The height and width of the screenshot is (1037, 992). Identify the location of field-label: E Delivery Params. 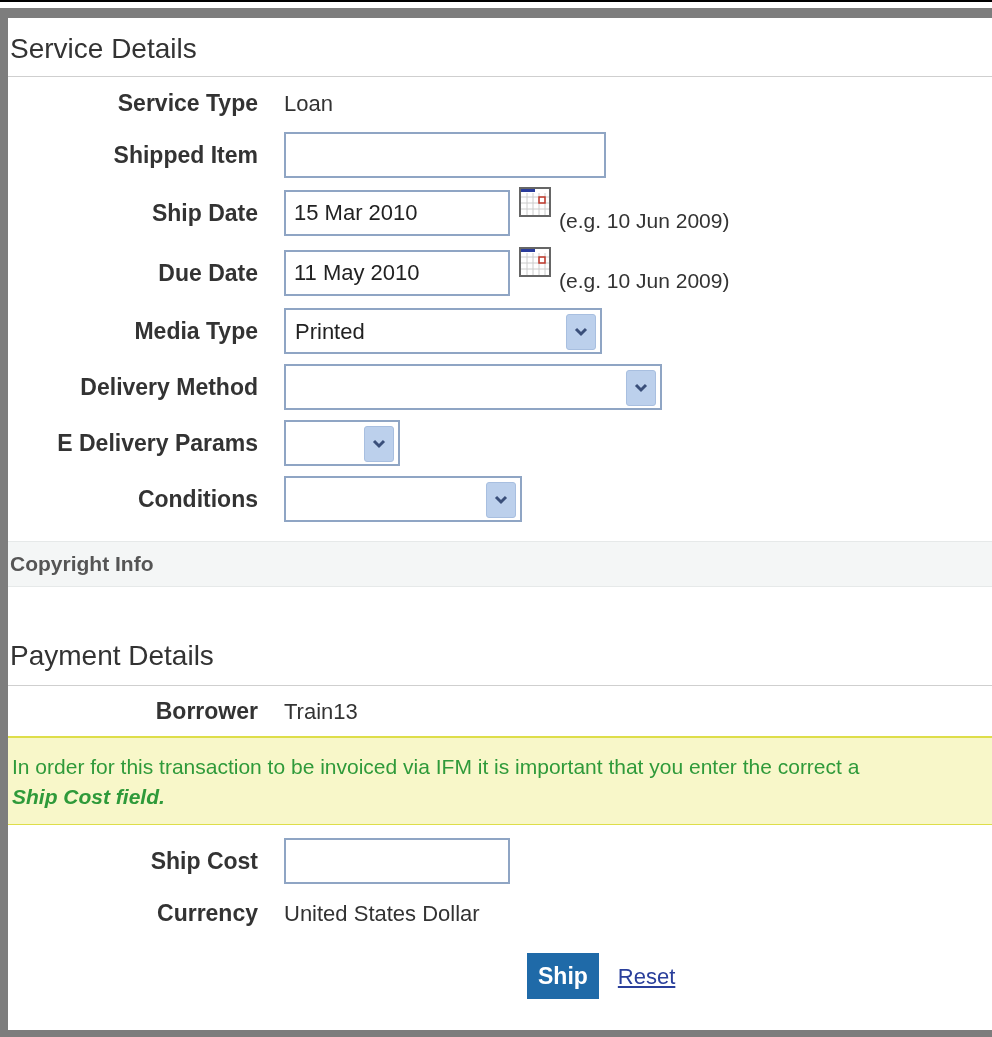
(157, 442).